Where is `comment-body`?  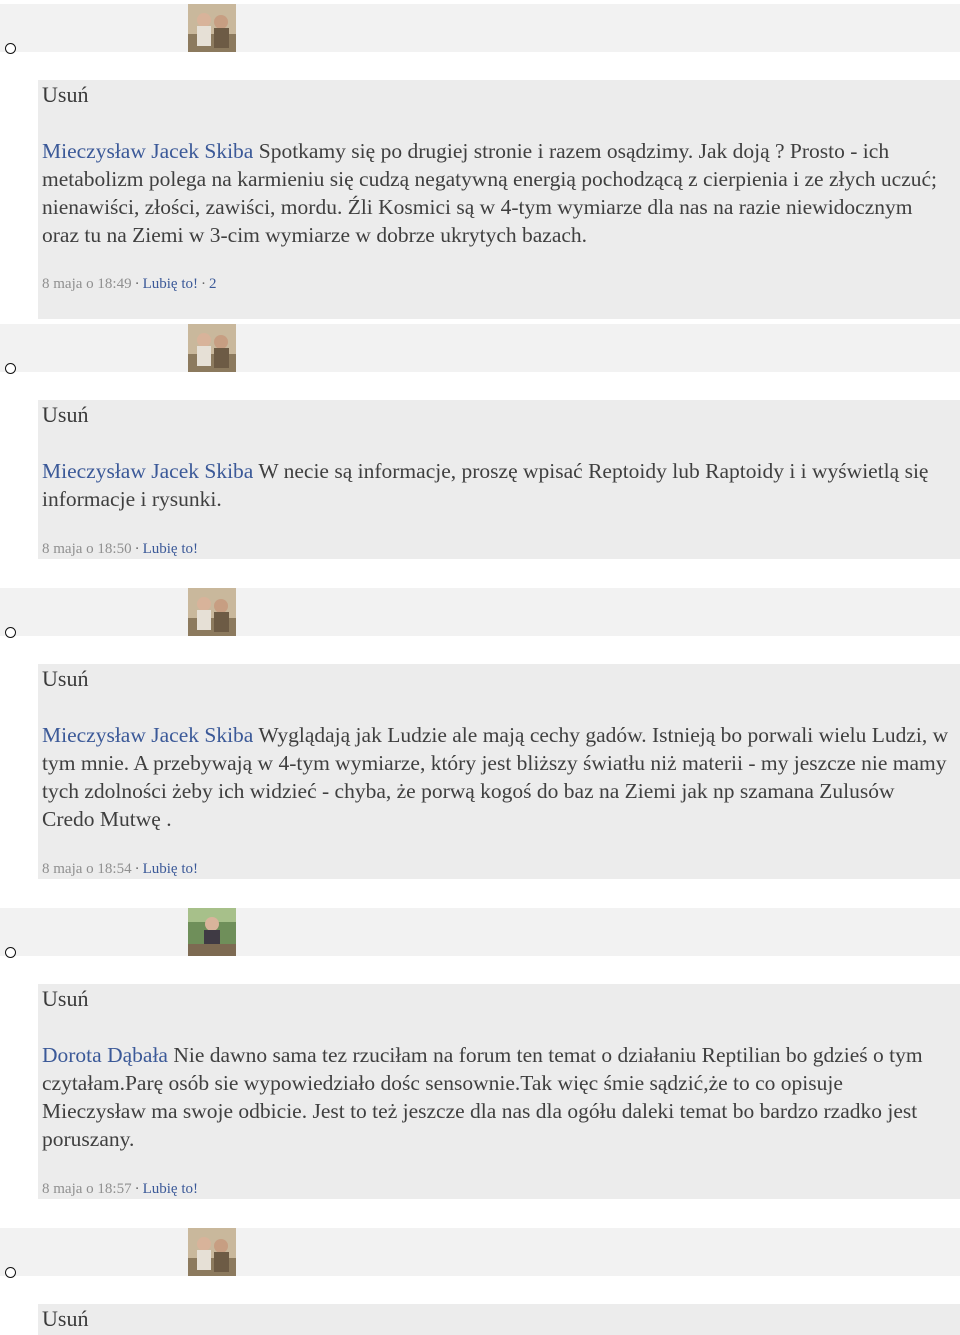
comment-body is located at coordinates (499, 1319).